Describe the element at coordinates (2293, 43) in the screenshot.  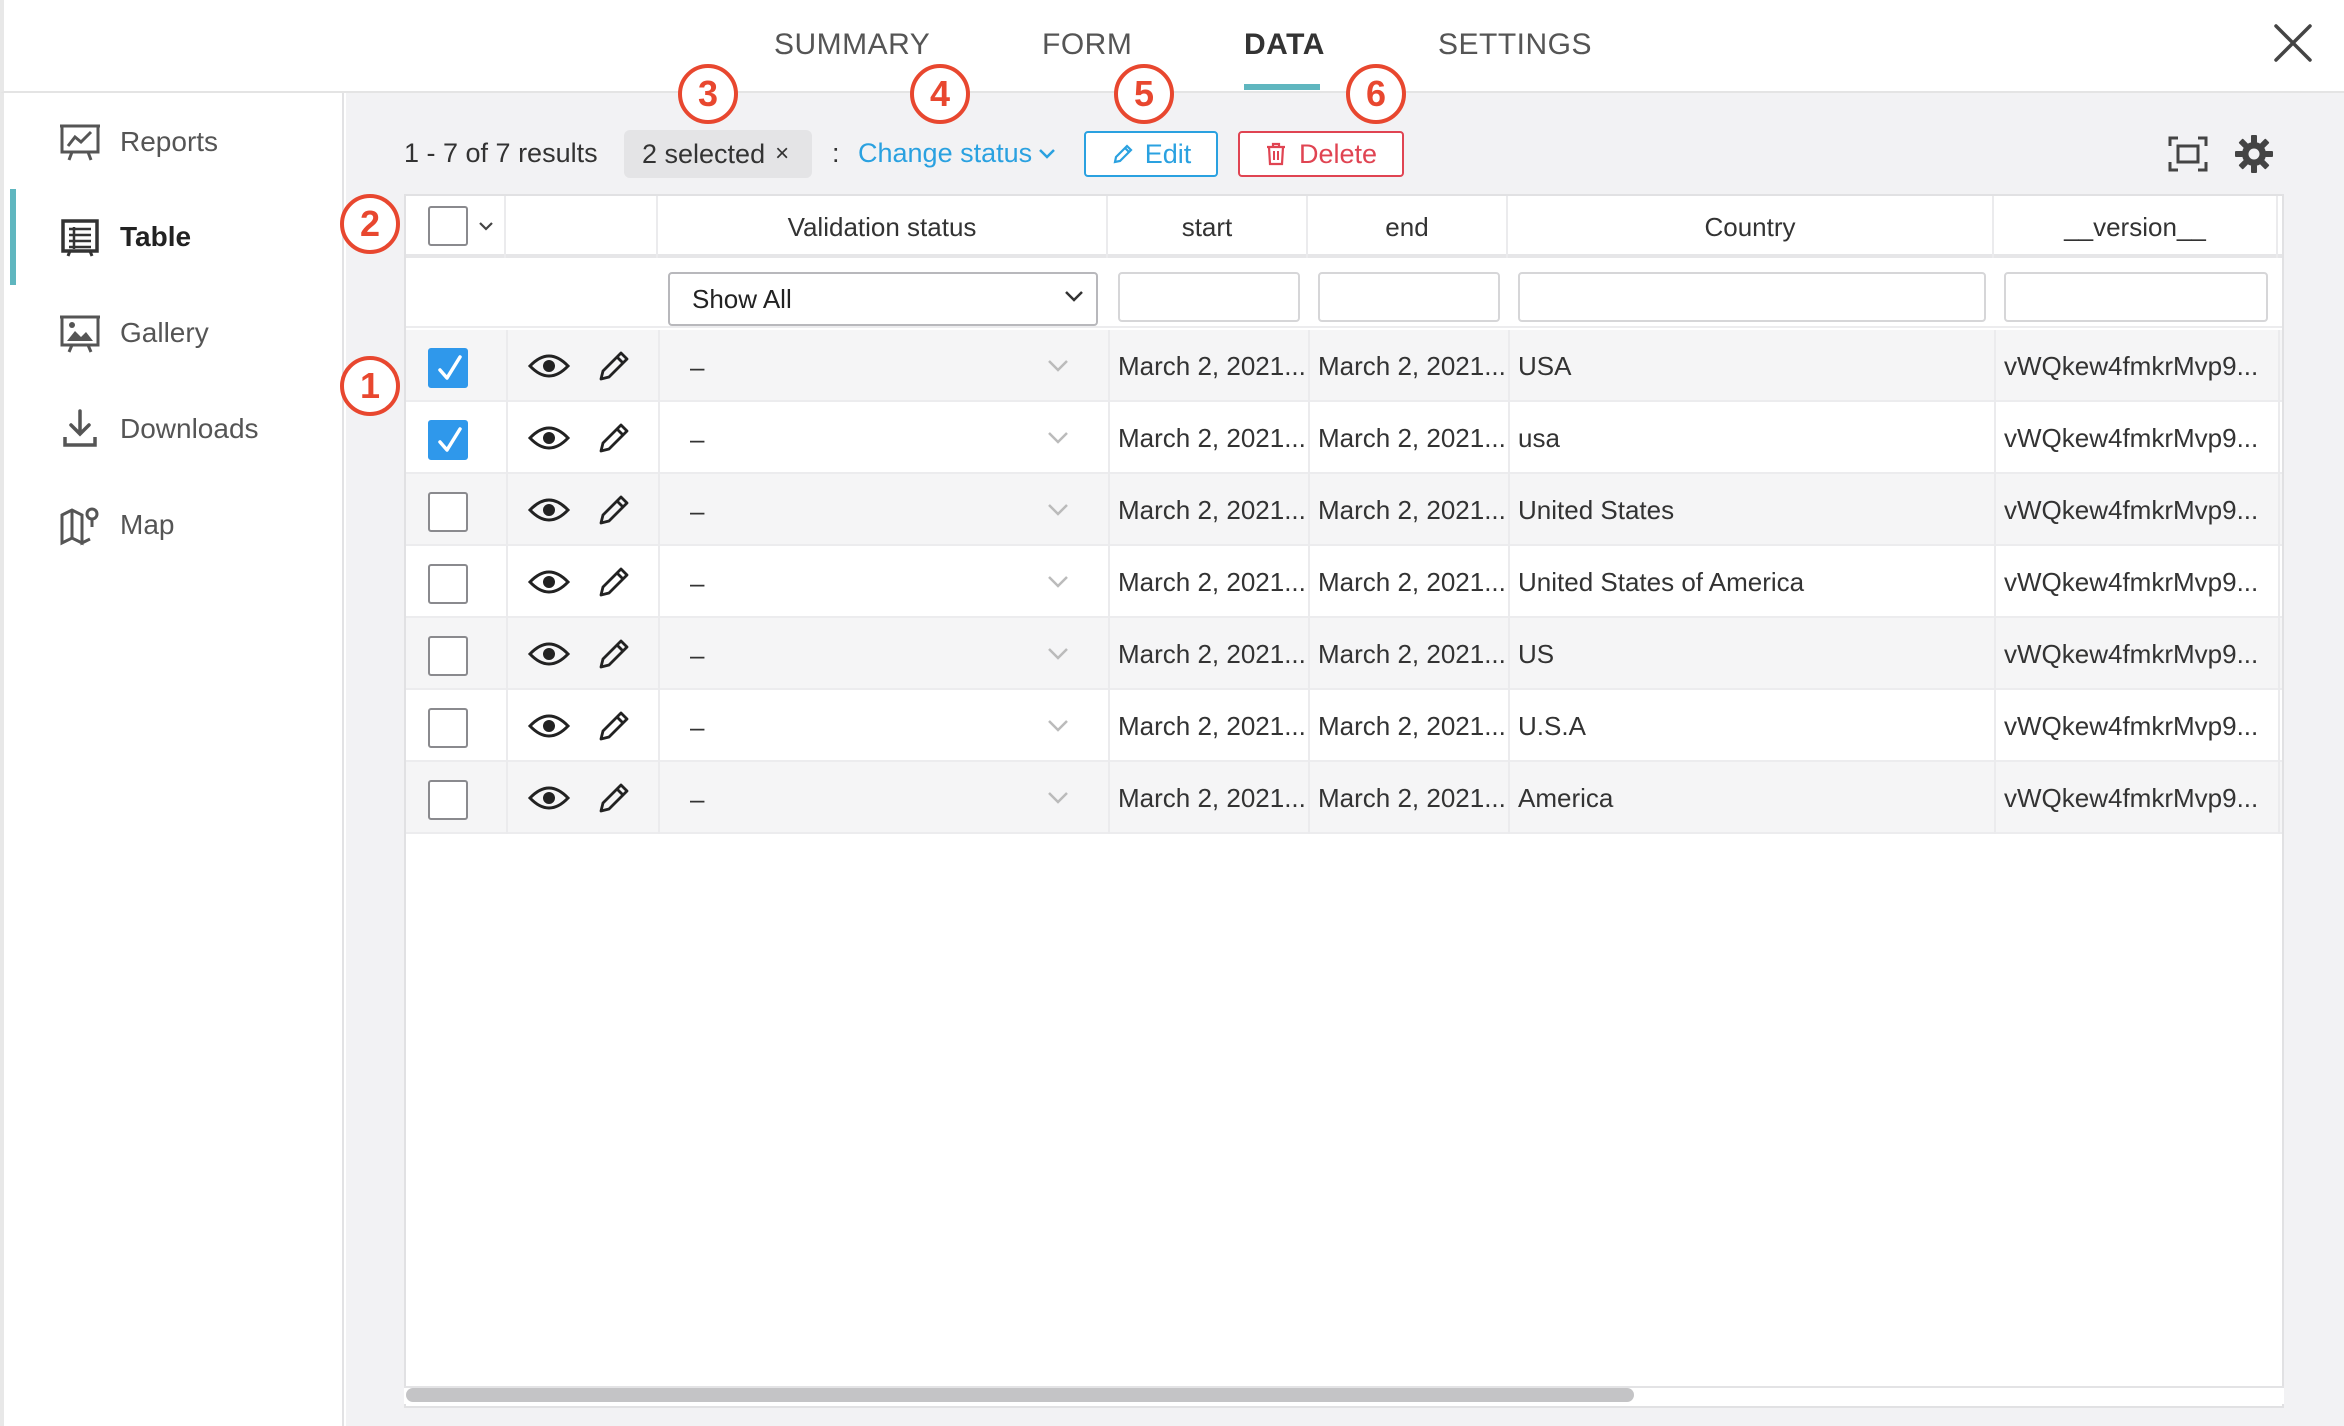
I see `close-icon` at that location.